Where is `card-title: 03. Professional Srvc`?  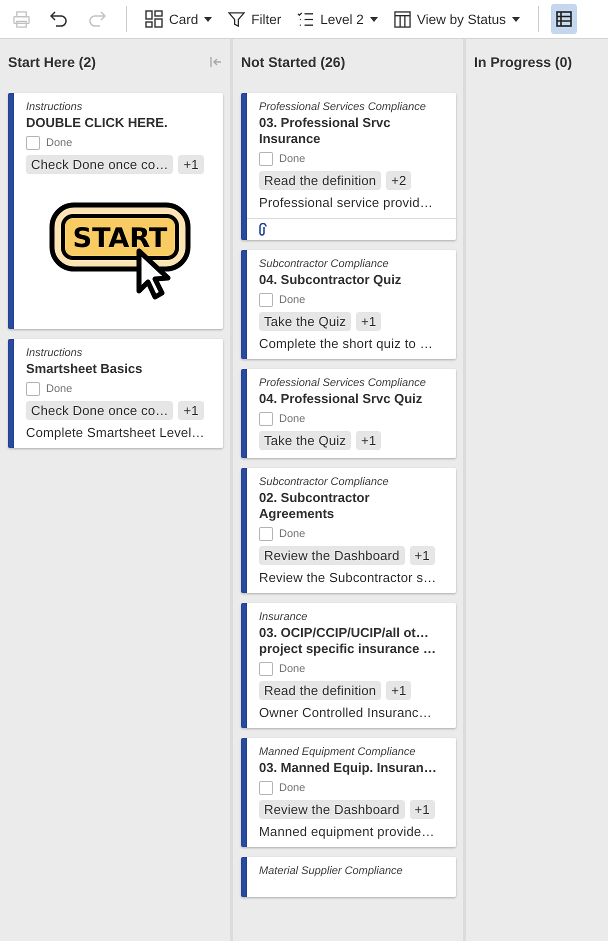 card-title: 03. Professional Srvc is located at coordinates (325, 123).